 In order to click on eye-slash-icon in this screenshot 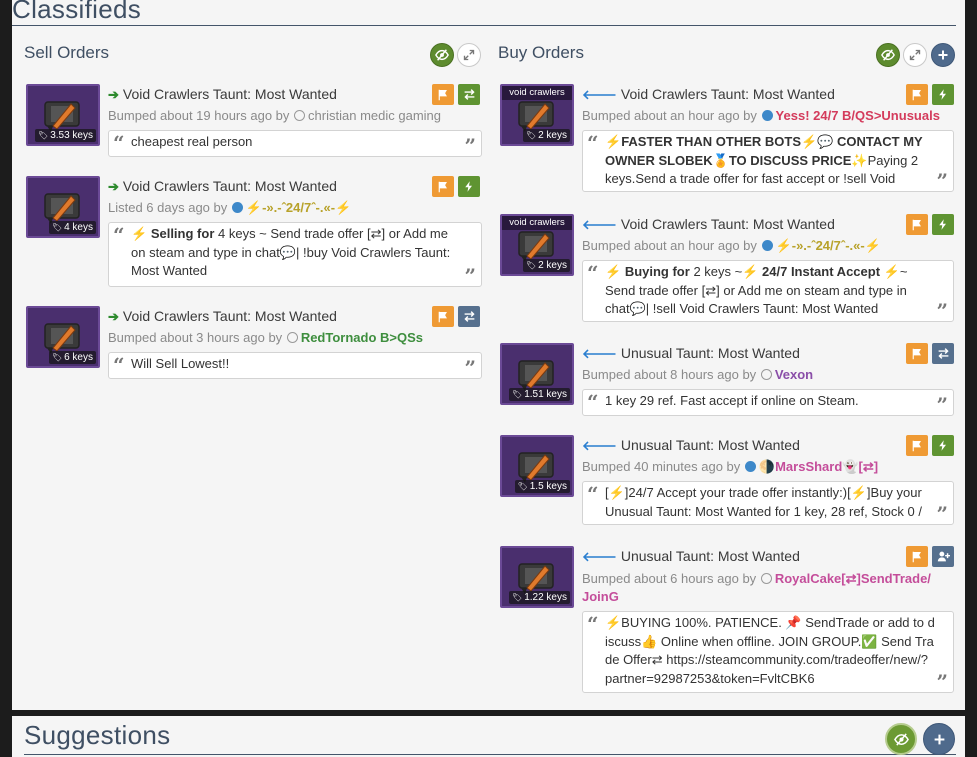, I will do `click(888, 55)`.